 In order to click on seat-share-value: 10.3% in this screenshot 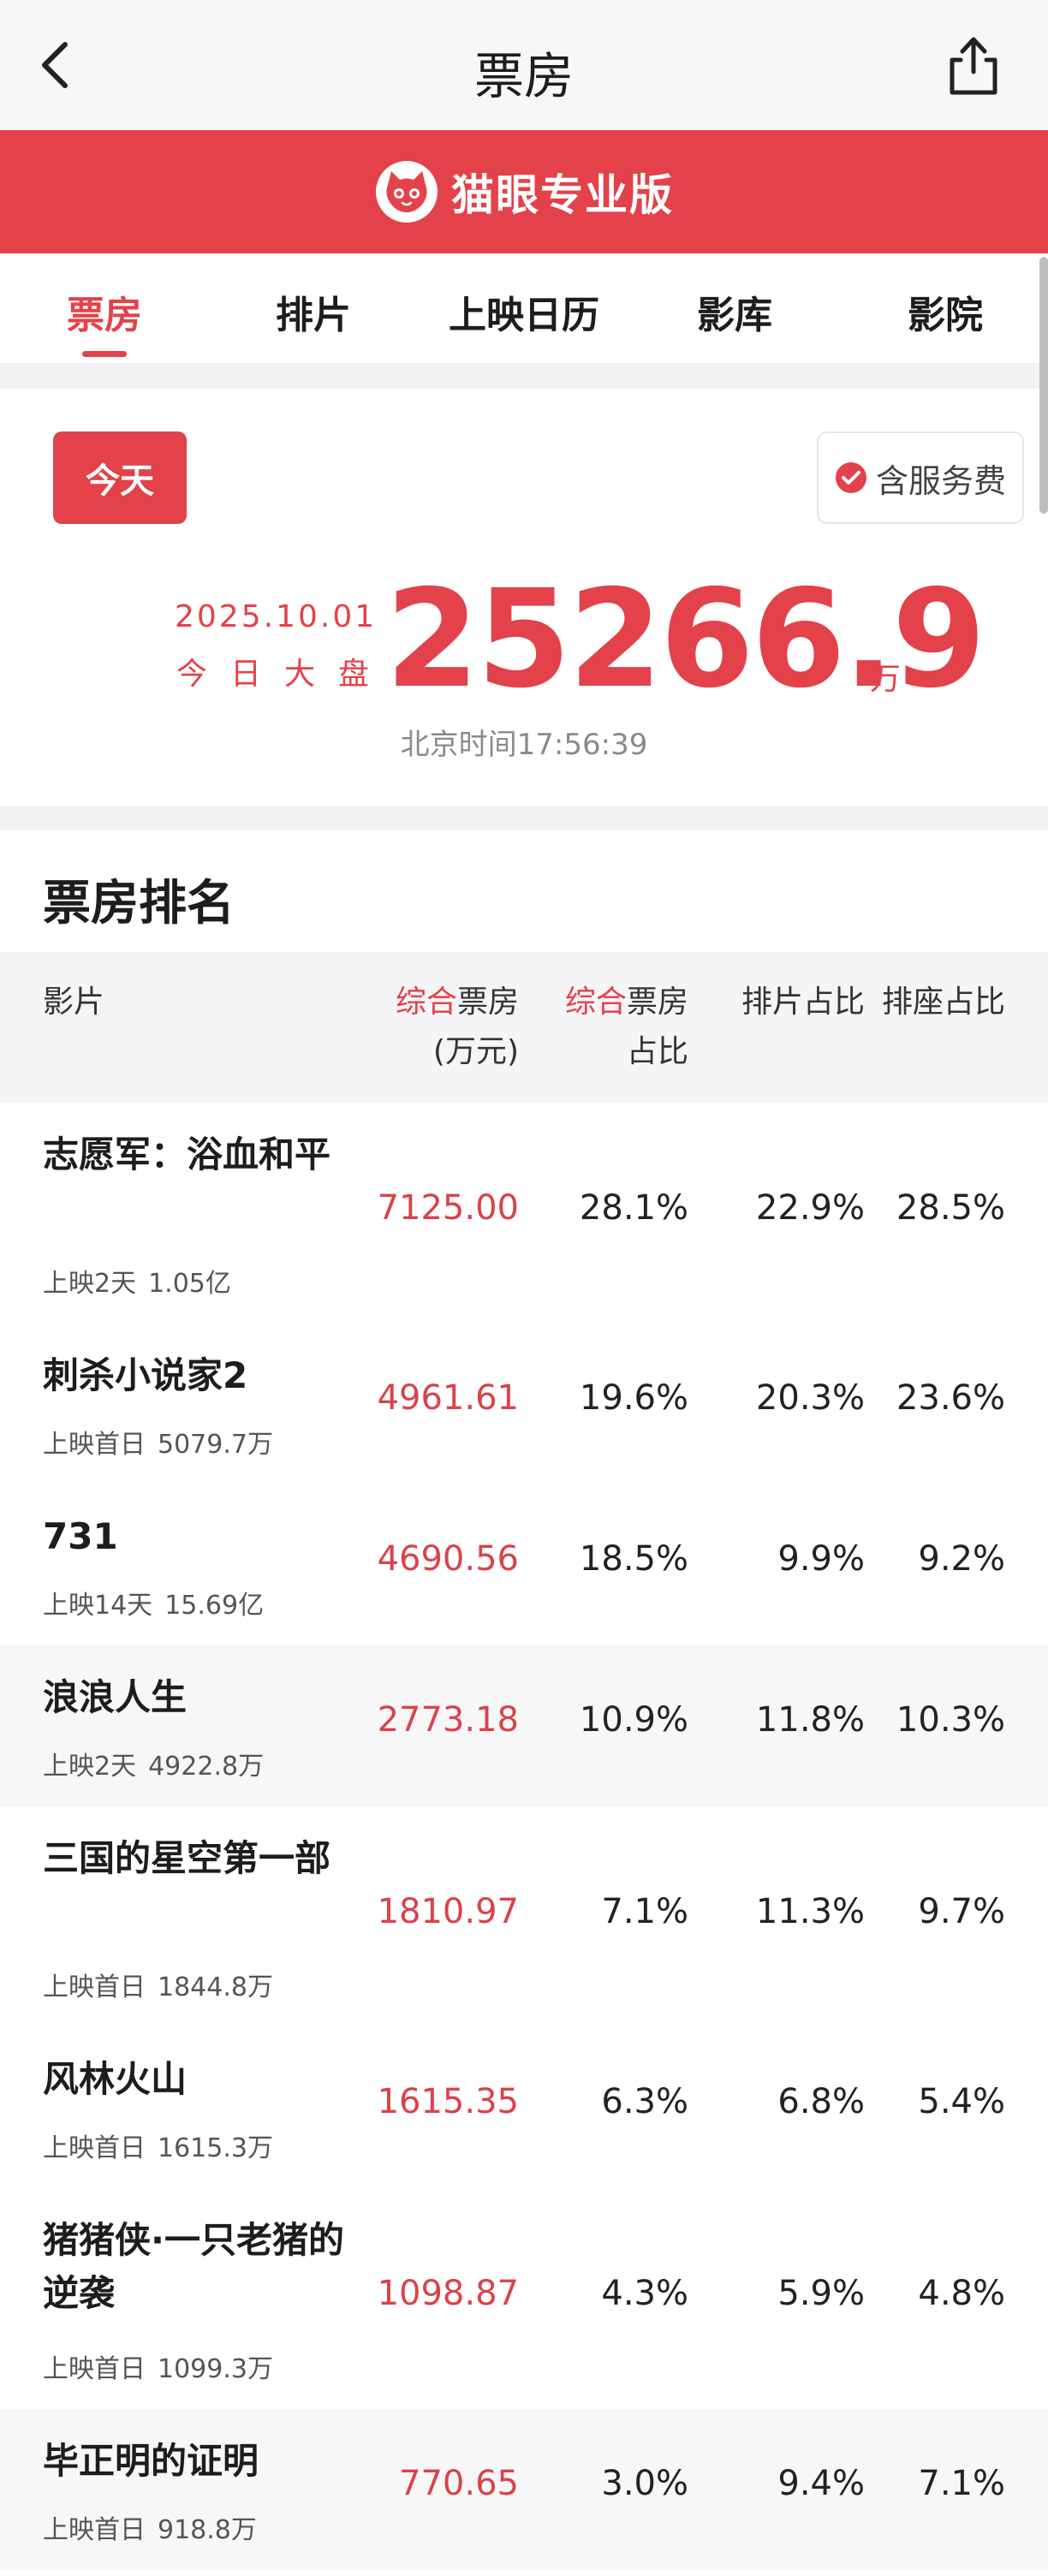, I will do `click(951, 1720)`.